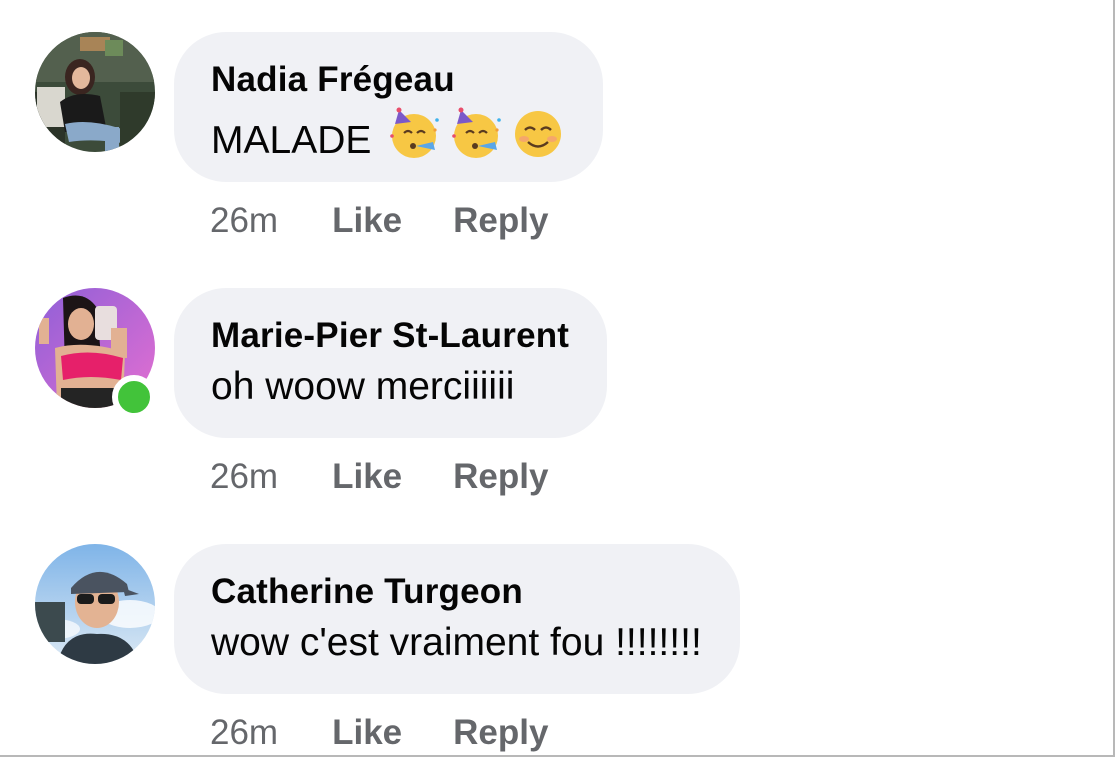 The width and height of the screenshot is (1115, 757). What do you see at coordinates (456, 642) in the screenshot?
I see `comment-text: wow c'est vraiment fou !!!!!!!!` at bounding box center [456, 642].